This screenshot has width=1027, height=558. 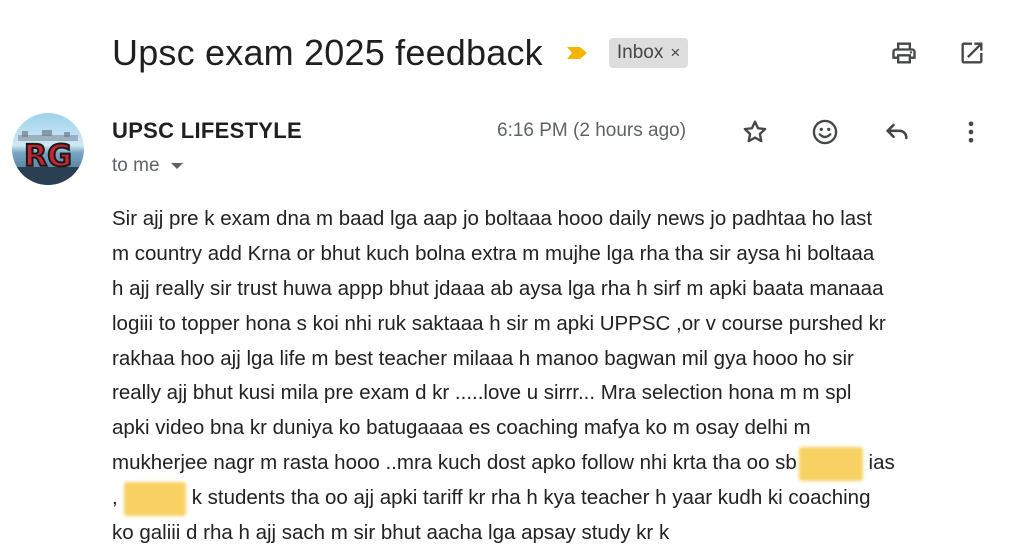 I want to click on star-button, so click(x=755, y=132).